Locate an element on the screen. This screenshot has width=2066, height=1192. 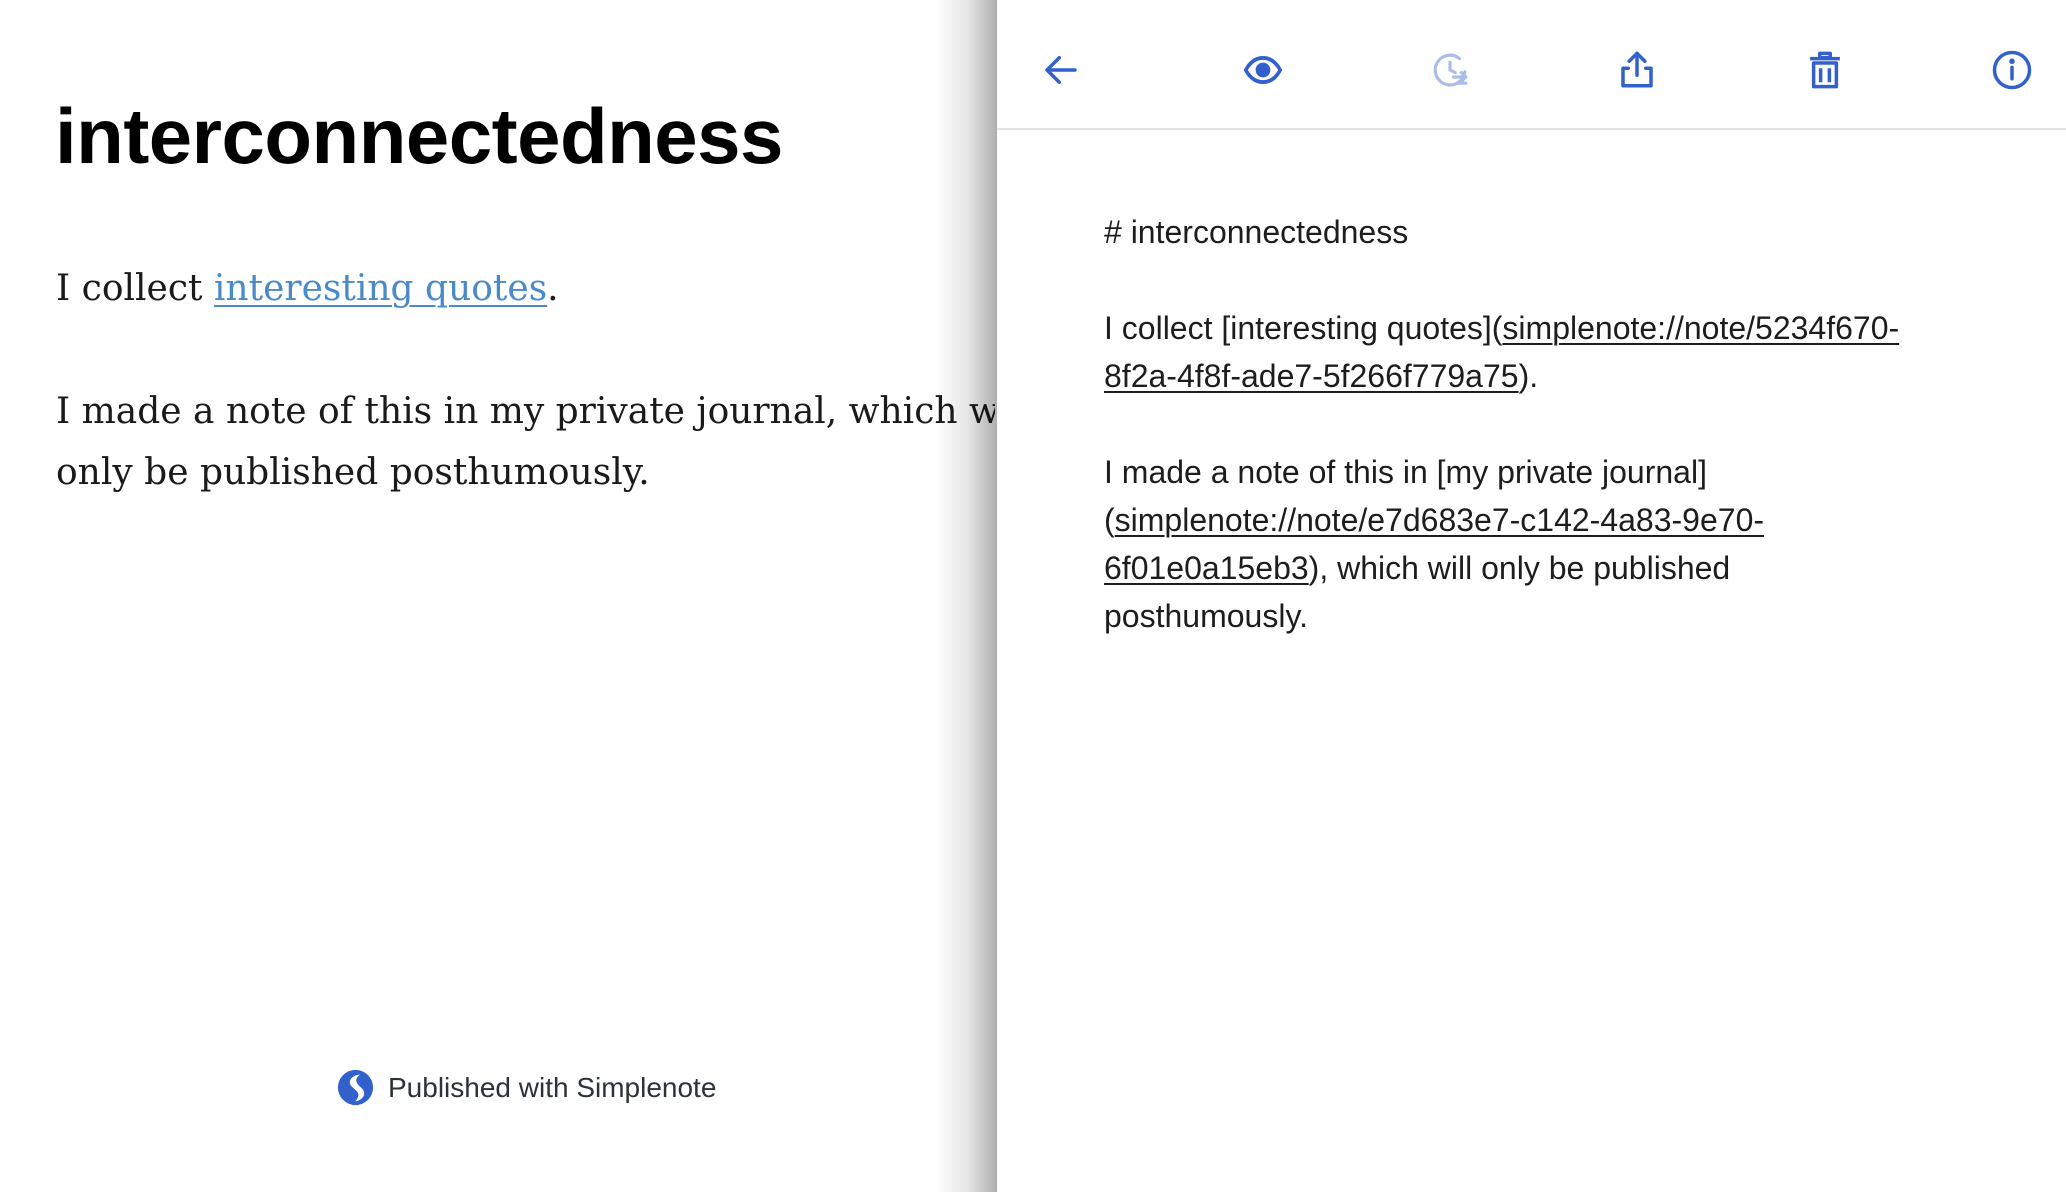
paragraph-line: only be published posthumously. is located at coordinates (353, 472).